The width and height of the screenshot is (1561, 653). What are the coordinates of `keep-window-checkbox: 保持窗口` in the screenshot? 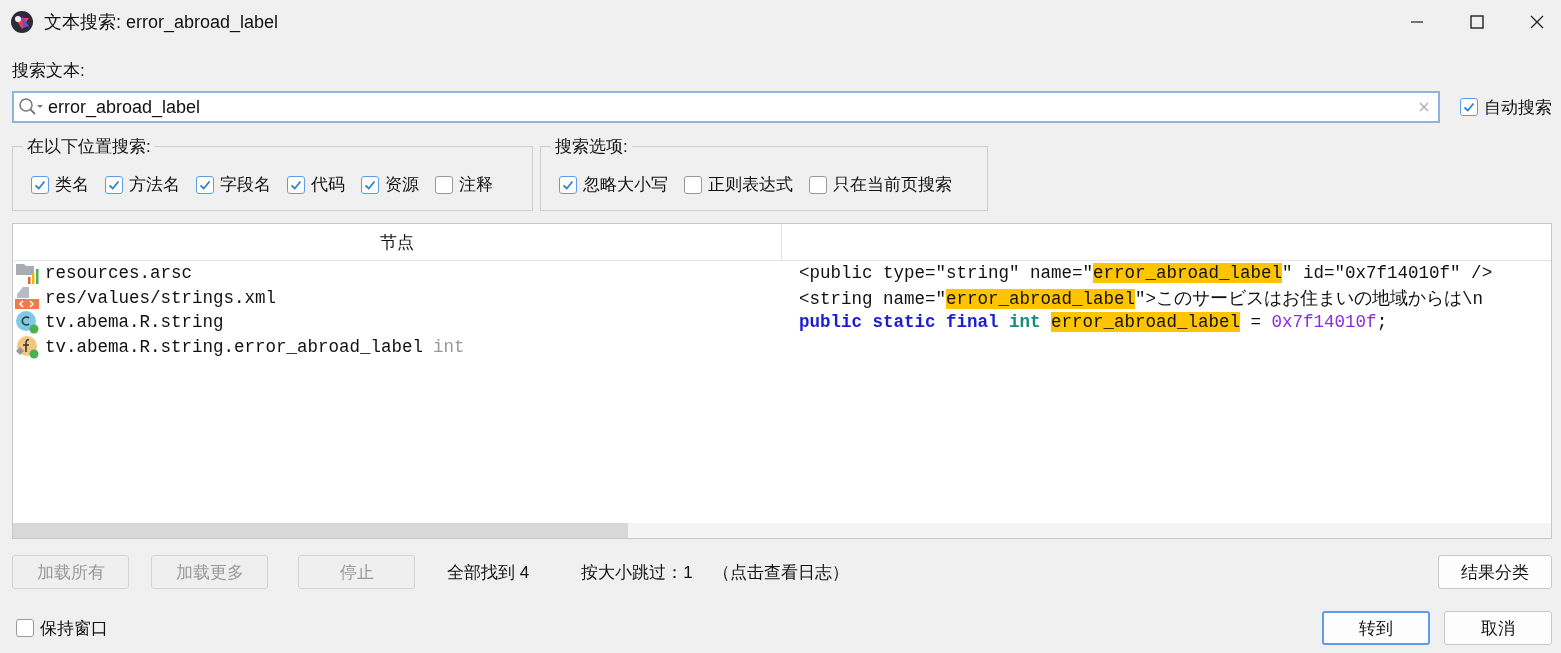 It's located at (62, 628).